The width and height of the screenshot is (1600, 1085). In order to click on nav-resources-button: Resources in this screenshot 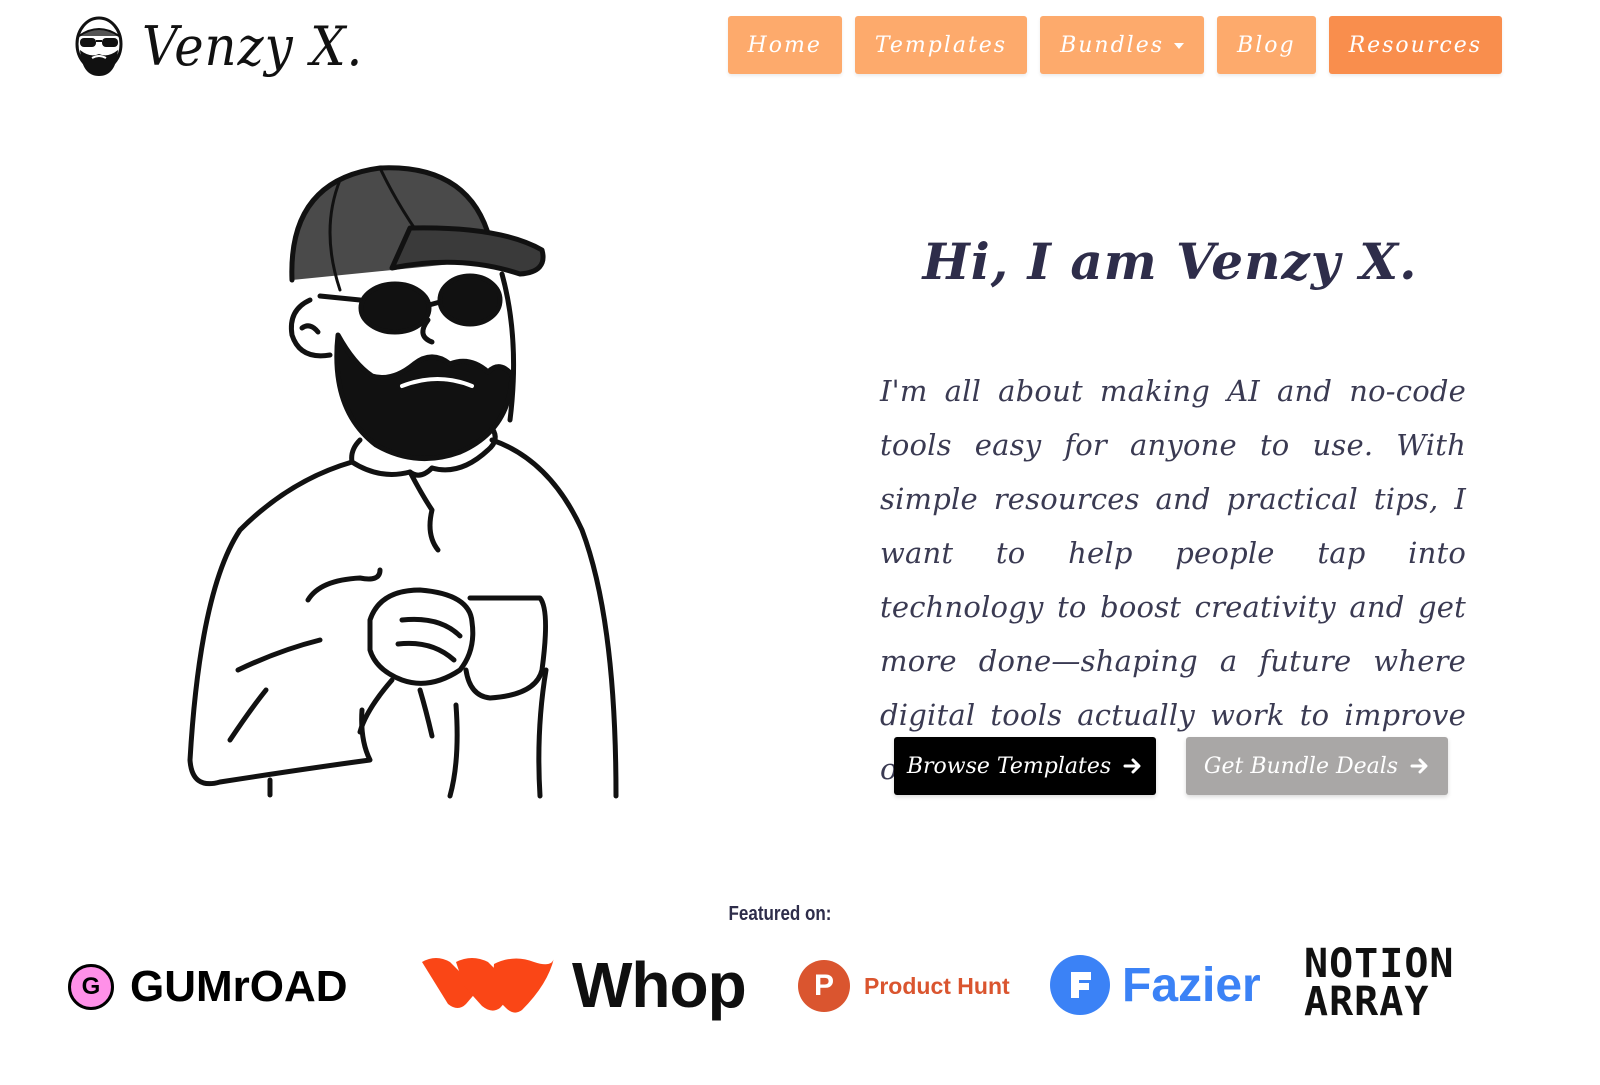, I will do `click(1415, 45)`.